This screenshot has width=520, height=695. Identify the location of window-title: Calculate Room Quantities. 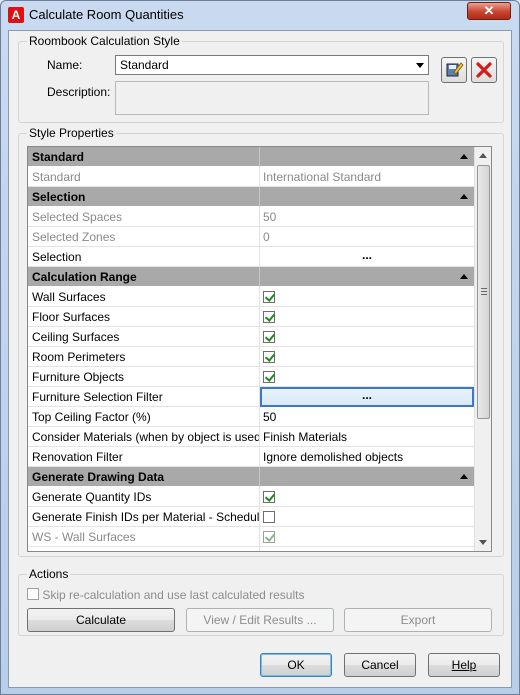
(106, 14).